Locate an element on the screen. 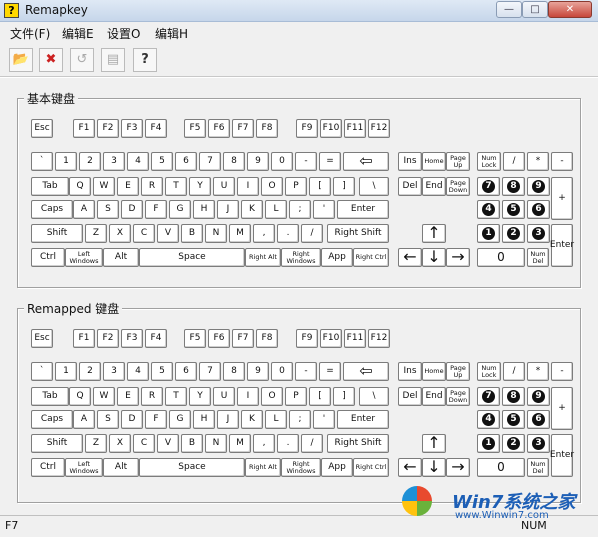 The image size is (598, 537). key-numpad-enter: Enter is located at coordinates (562, 245).